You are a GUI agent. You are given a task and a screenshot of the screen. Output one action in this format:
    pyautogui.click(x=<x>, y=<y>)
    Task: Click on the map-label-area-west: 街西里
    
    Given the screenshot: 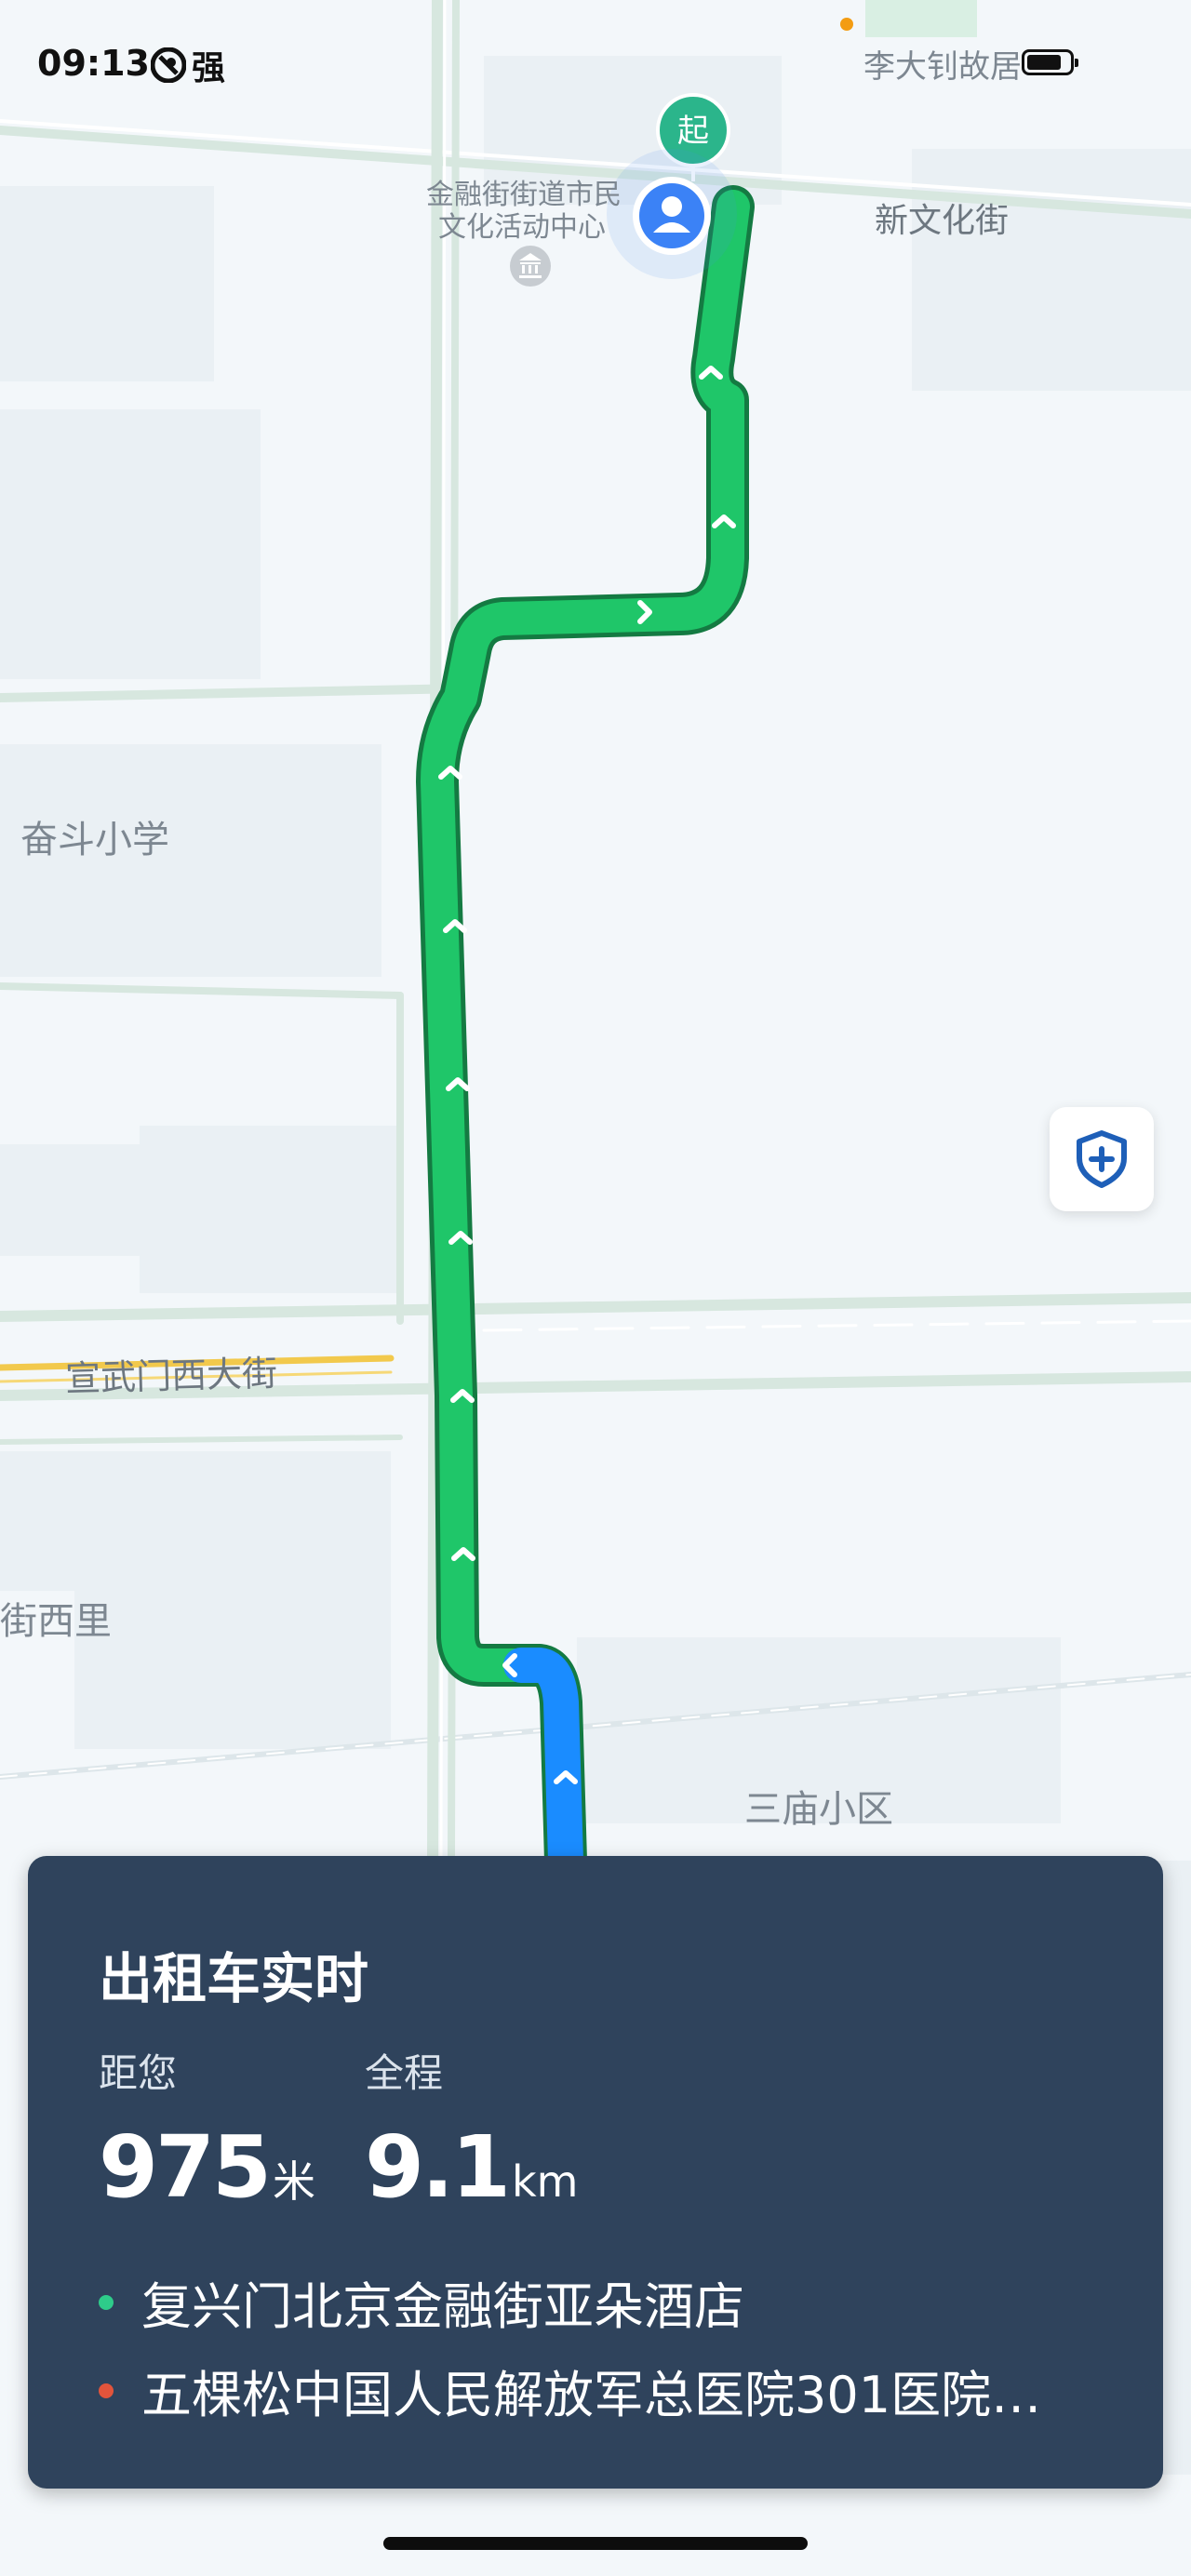 What is the action you would take?
    pyautogui.click(x=56, y=1618)
    